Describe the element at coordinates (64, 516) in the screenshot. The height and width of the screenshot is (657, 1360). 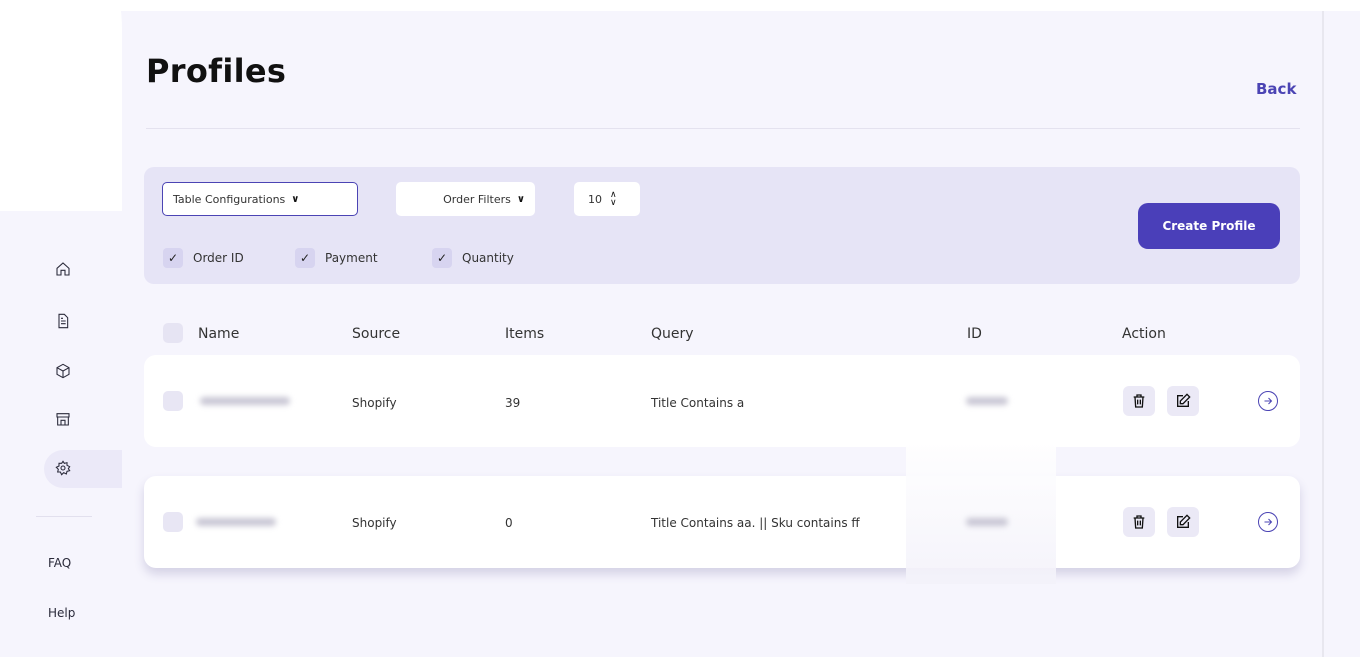
I see `sidebar-divider` at that location.